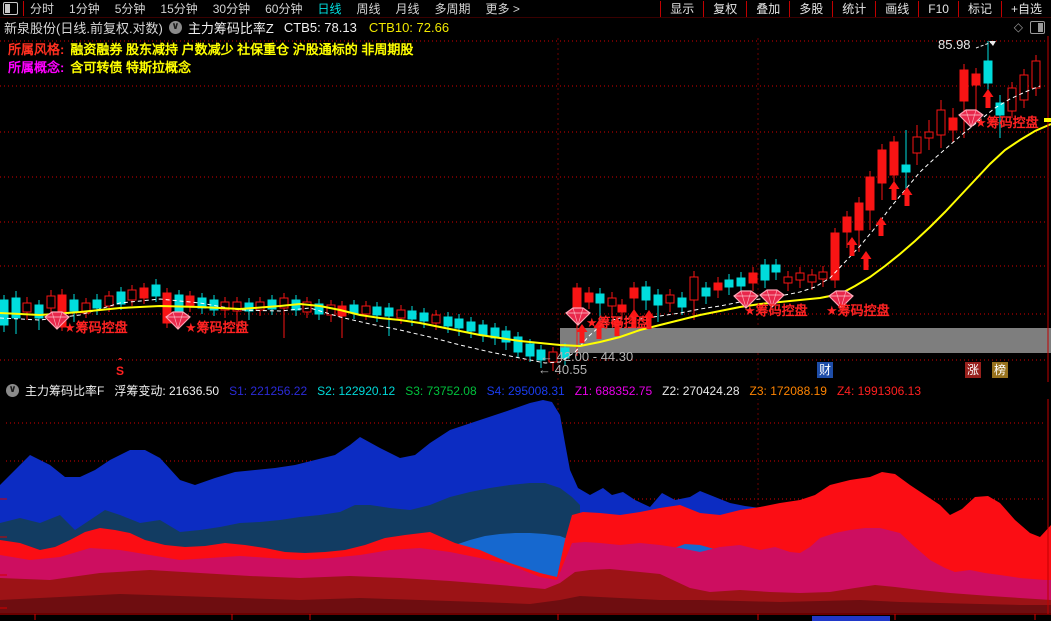 Image resolution: width=1051 pixels, height=621 pixels. What do you see at coordinates (979, 8) in the screenshot?
I see `toolbar-button-标记: 标记` at bounding box center [979, 8].